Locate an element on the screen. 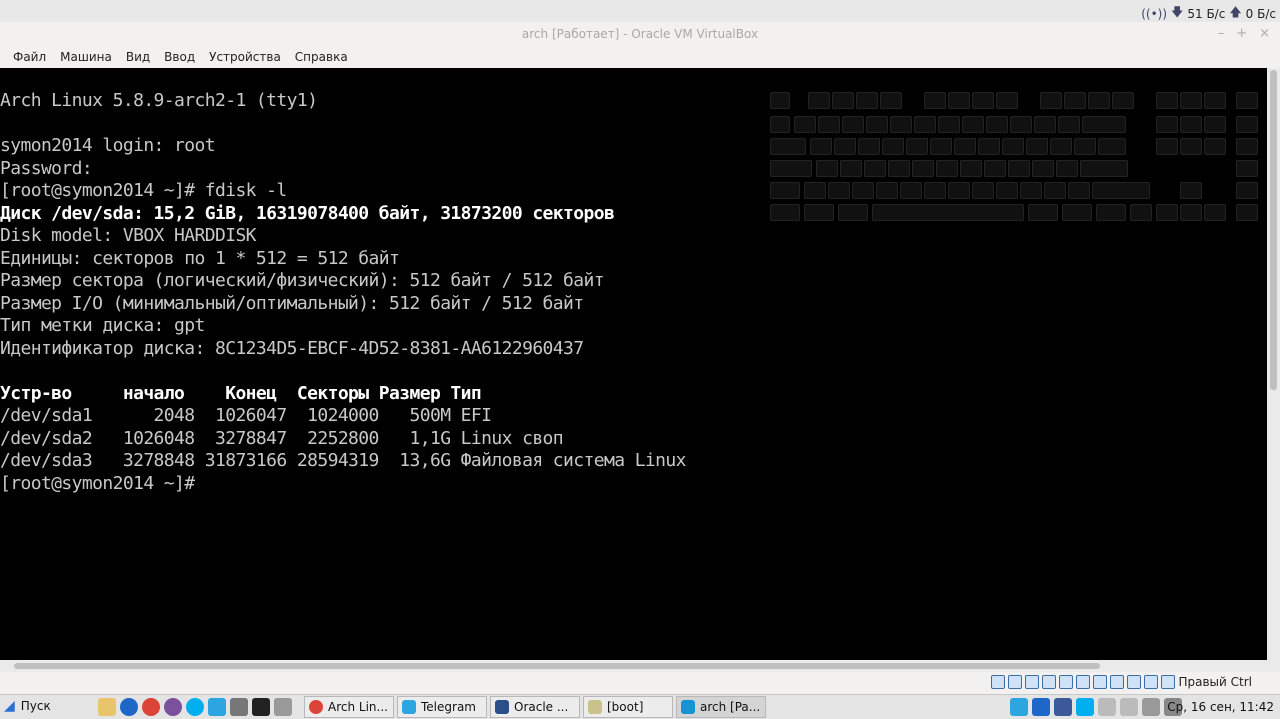 Image resolution: width=1280 pixels, height=719 pixels. minimize-icon: – is located at coordinates (1221, 34).